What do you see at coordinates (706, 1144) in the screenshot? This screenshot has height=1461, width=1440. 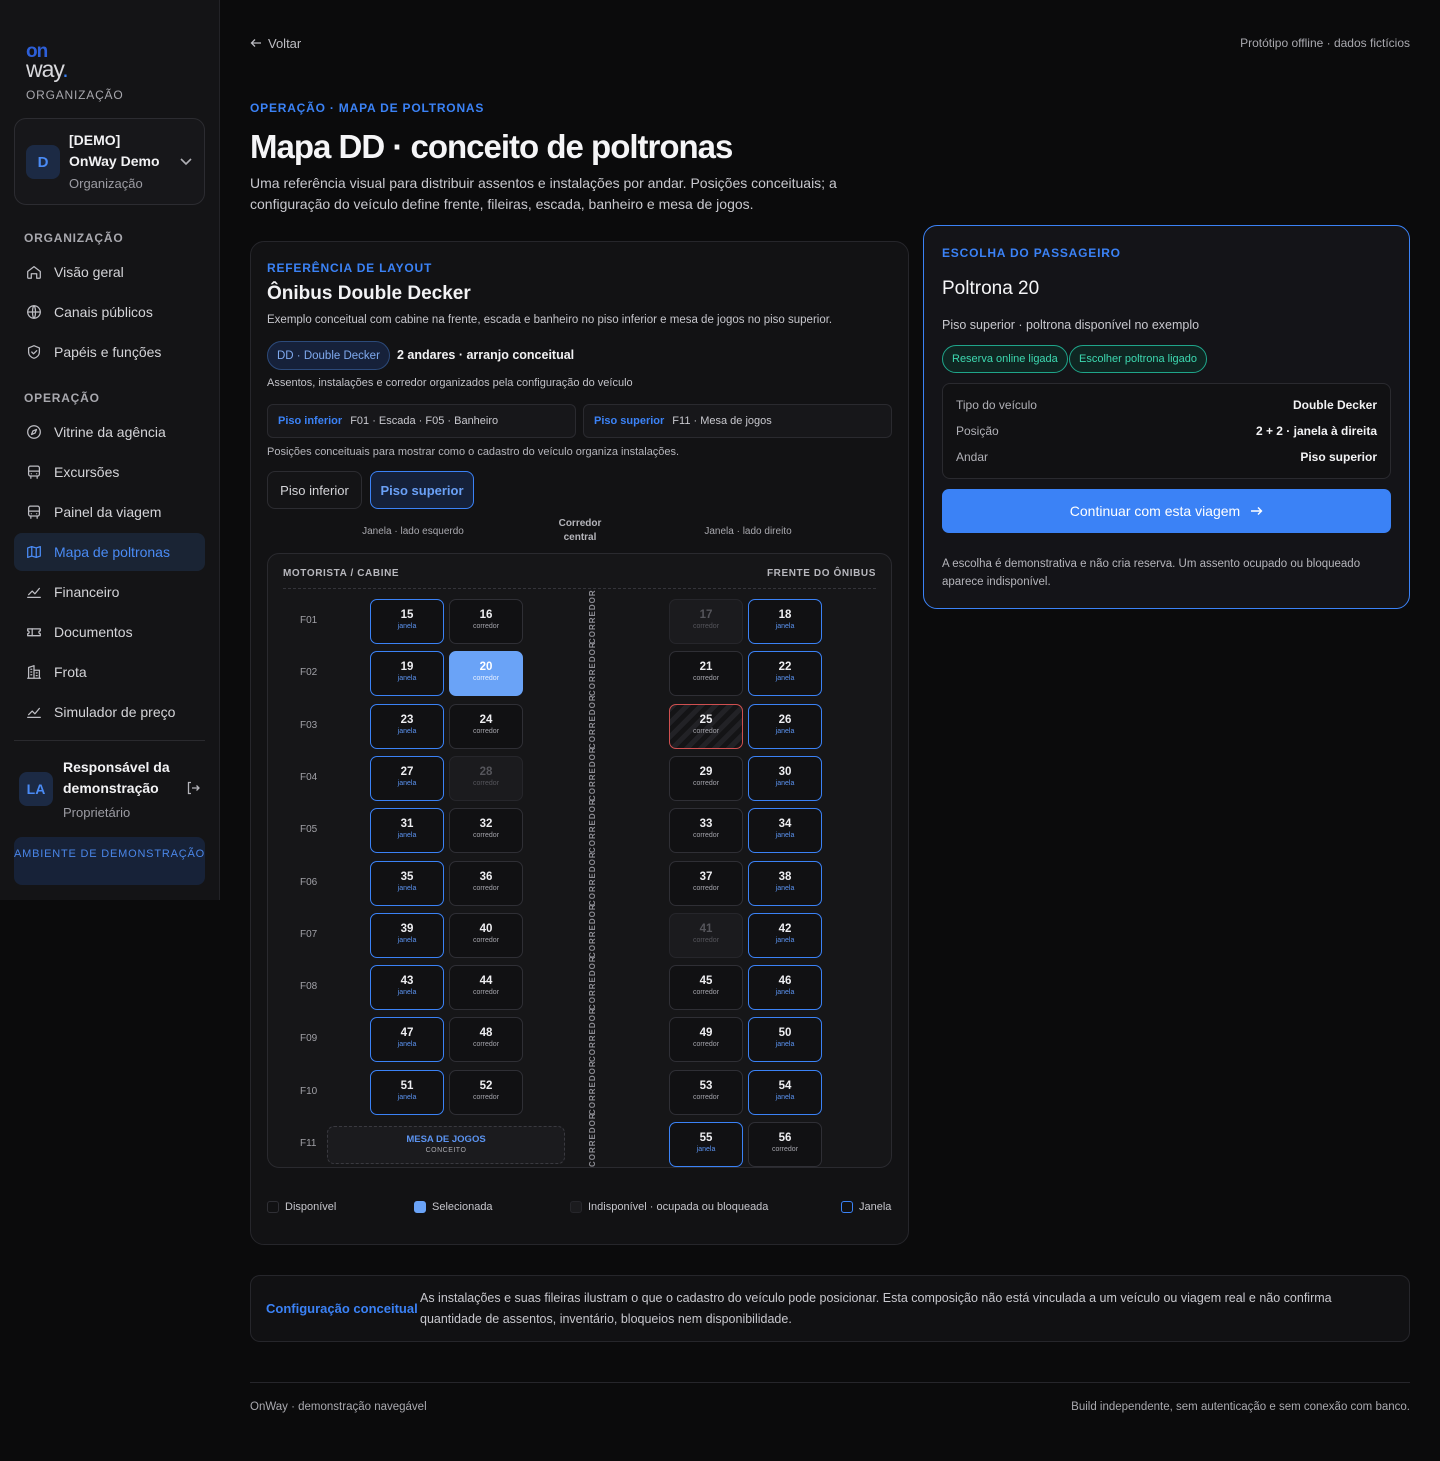 I see `seat-55: 55 janela` at bounding box center [706, 1144].